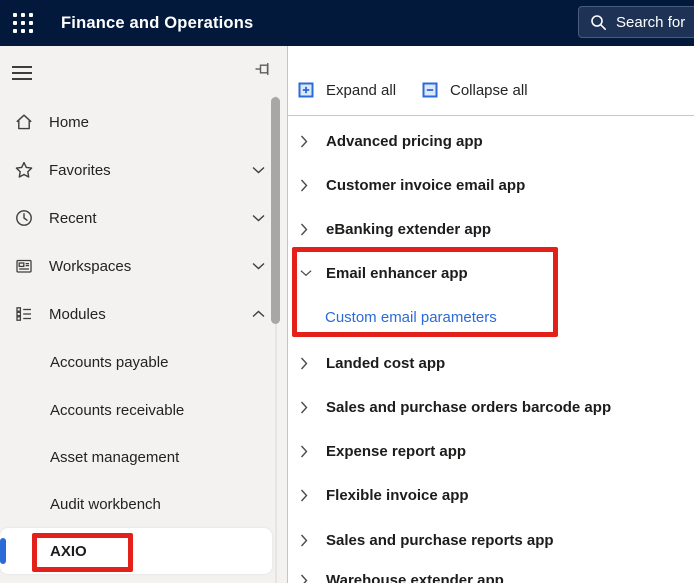 This screenshot has height=583, width=694. I want to click on sidebar-item-label: Modules, so click(77, 314).